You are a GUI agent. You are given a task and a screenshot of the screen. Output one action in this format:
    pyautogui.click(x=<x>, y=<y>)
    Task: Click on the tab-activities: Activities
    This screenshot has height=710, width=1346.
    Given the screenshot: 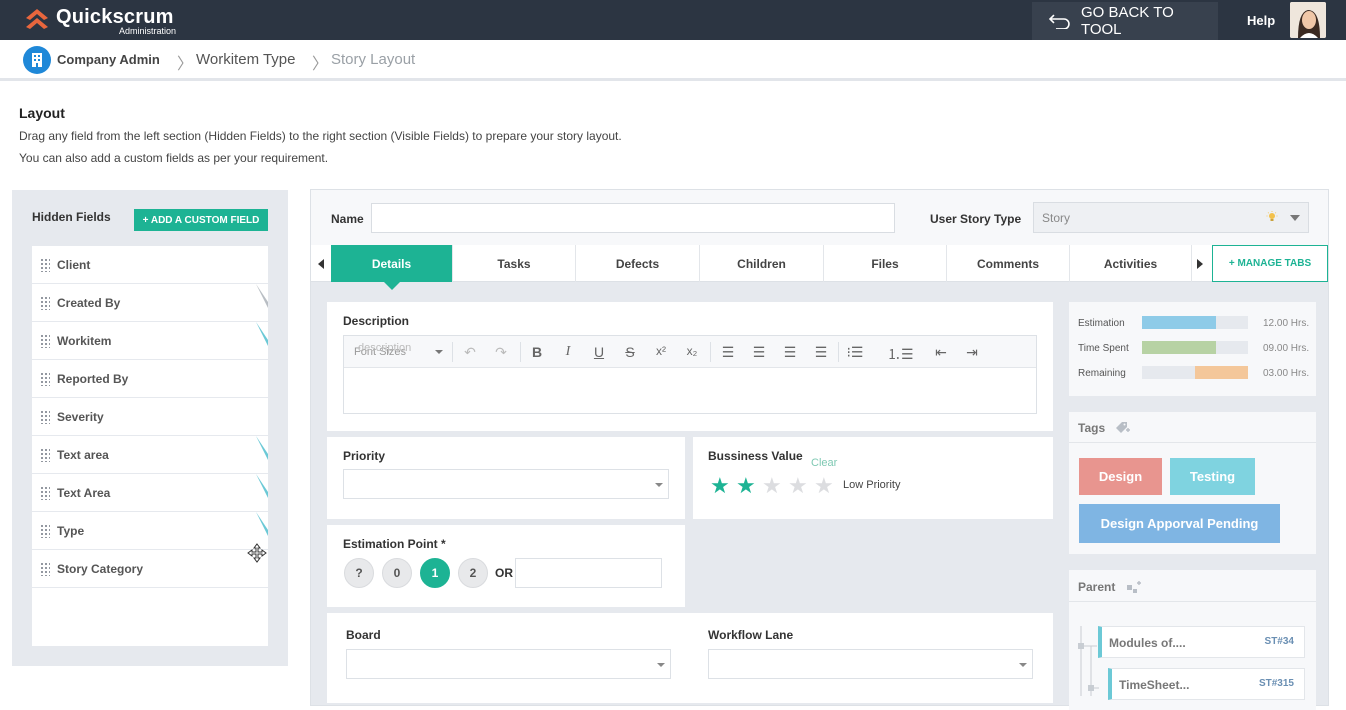 What is the action you would take?
    pyautogui.click(x=1131, y=263)
    